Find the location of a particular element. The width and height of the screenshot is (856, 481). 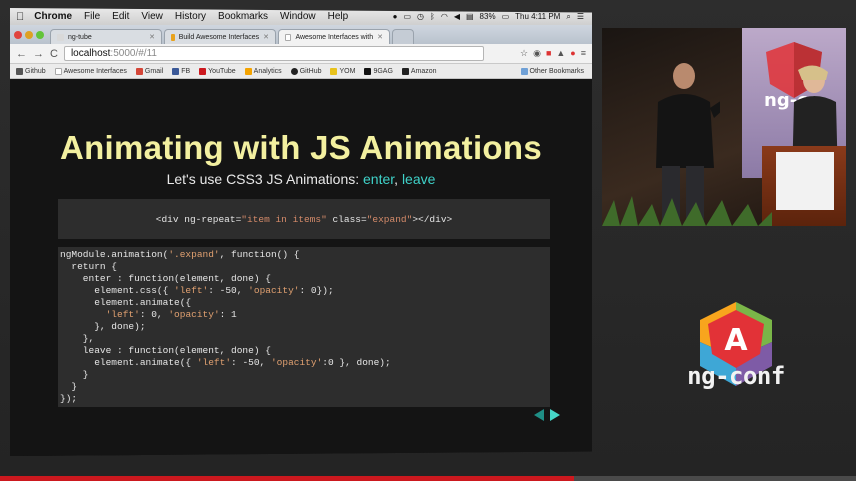

bookmark-gmail: Gmail is located at coordinates (149, 71).